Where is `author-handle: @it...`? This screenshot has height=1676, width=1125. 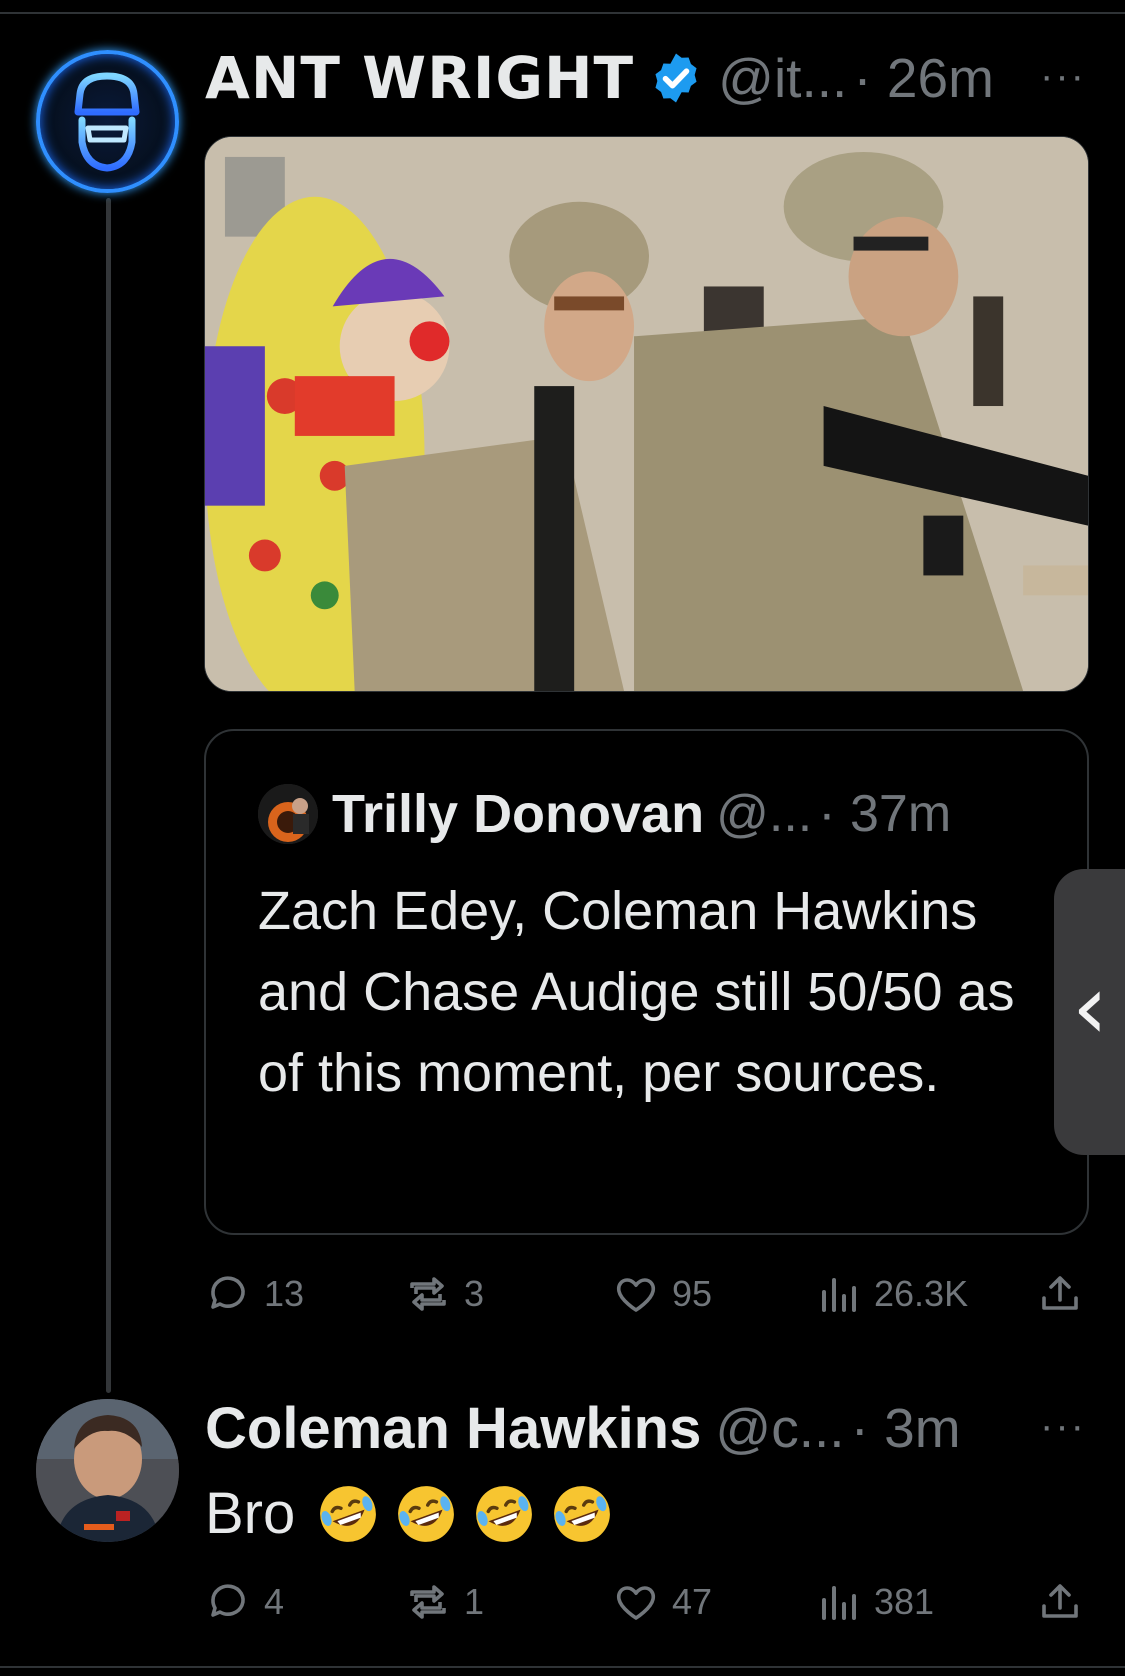 author-handle: @it... is located at coordinates (782, 78).